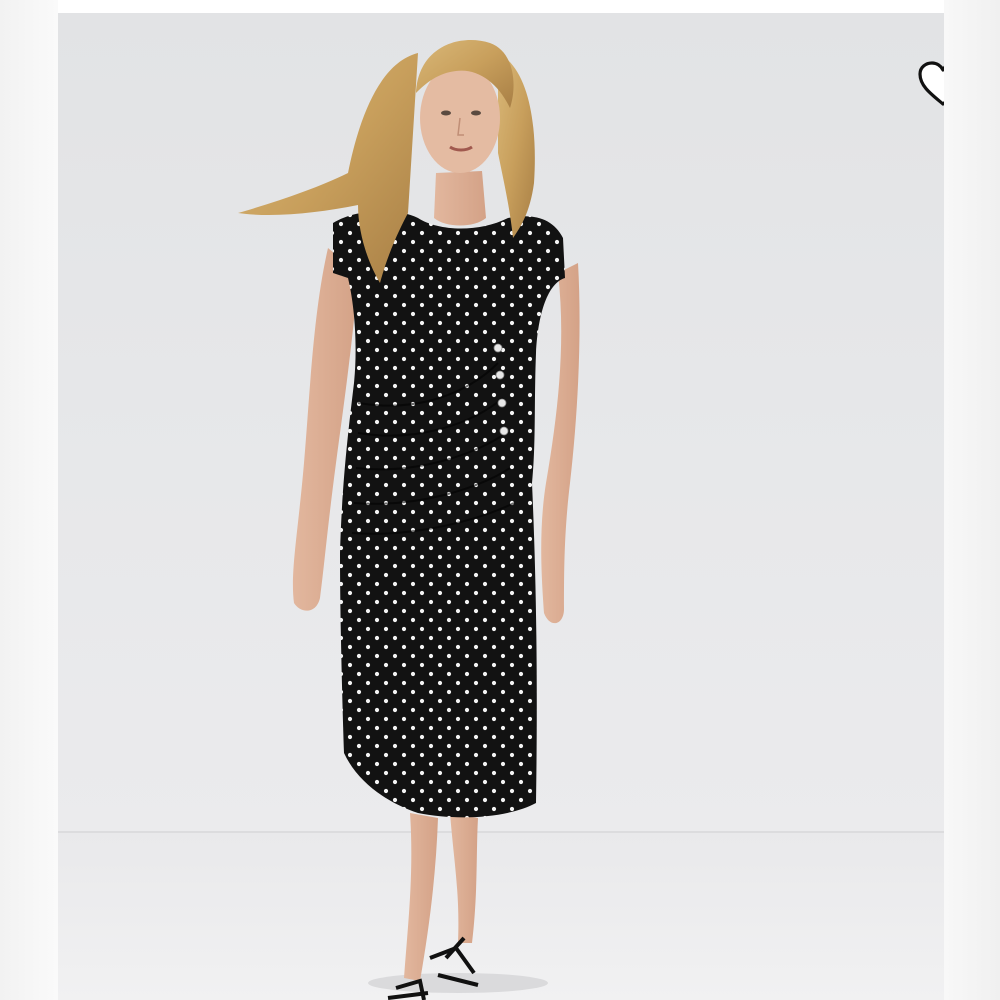 Image resolution: width=1000 pixels, height=1000 pixels. What do you see at coordinates (972, 500) in the screenshot?
I see `right-margin` at bounding box center [972, 500].